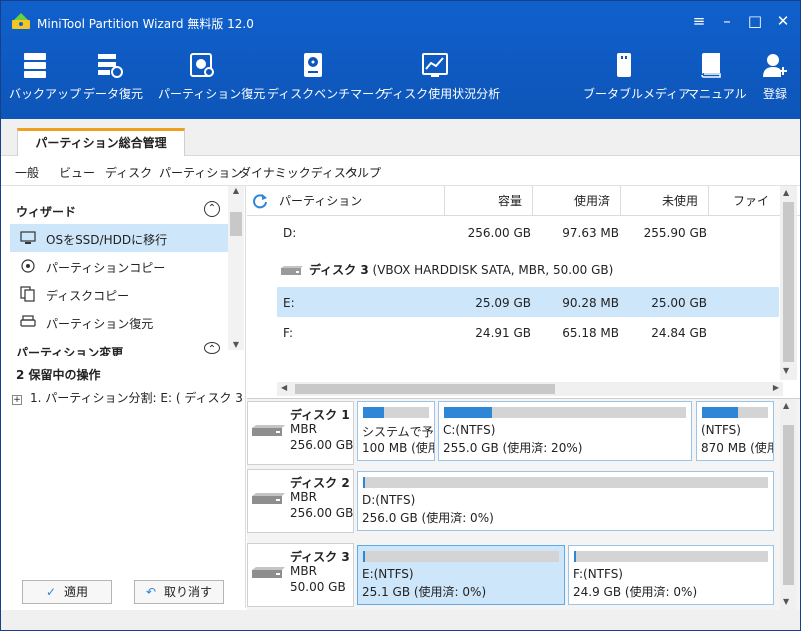 This screenshot has height=631, width=801. I want to click on menu-partition: パーティション, so click(200, 172).